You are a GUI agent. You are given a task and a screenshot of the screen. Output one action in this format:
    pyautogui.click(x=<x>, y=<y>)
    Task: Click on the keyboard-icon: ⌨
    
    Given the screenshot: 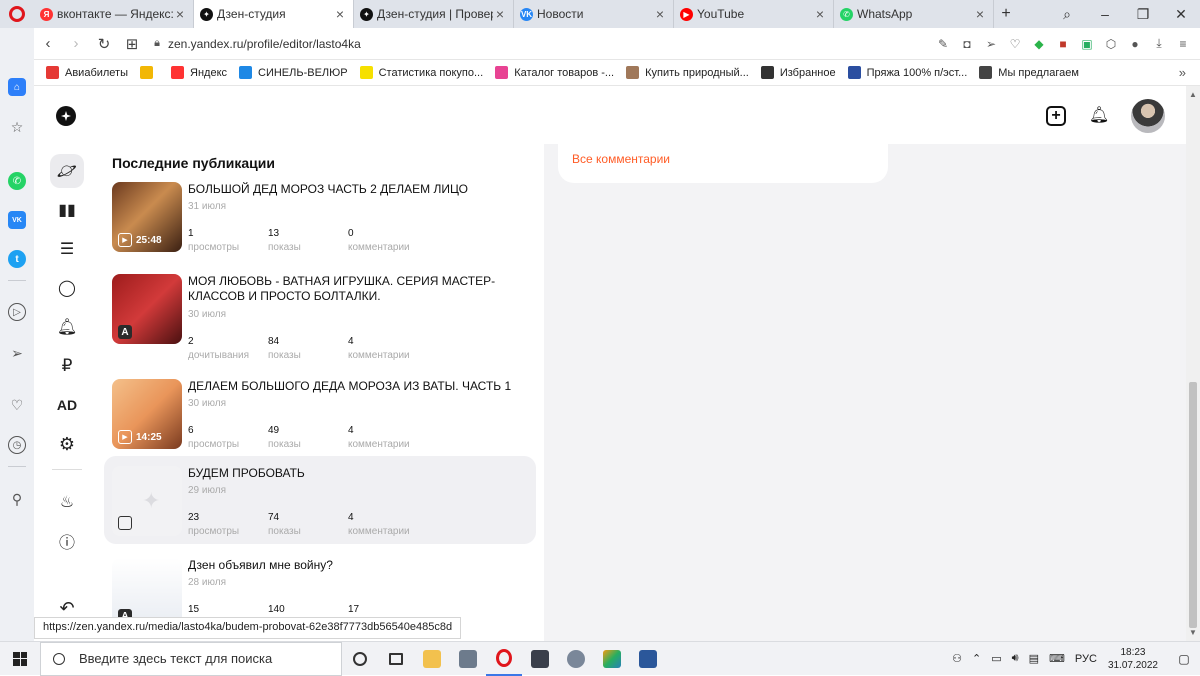 What is the action you would take?
    pyautogui.click(x=1057, y=658)
    